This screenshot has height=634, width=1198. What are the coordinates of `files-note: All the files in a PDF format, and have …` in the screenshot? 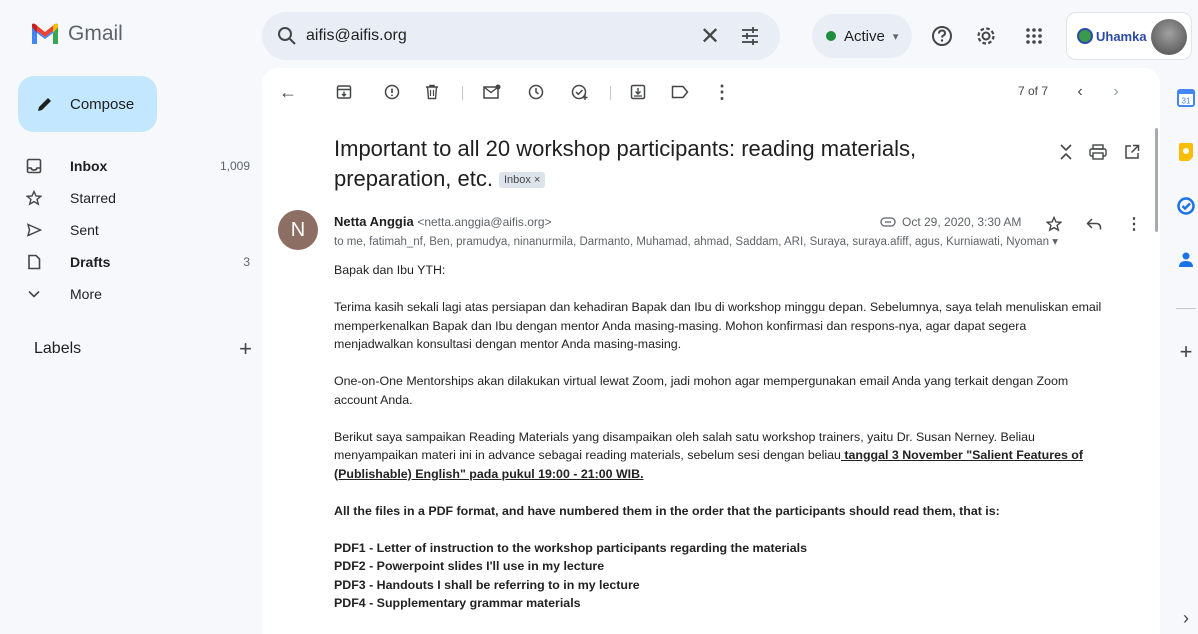 It's located at (667, 510).